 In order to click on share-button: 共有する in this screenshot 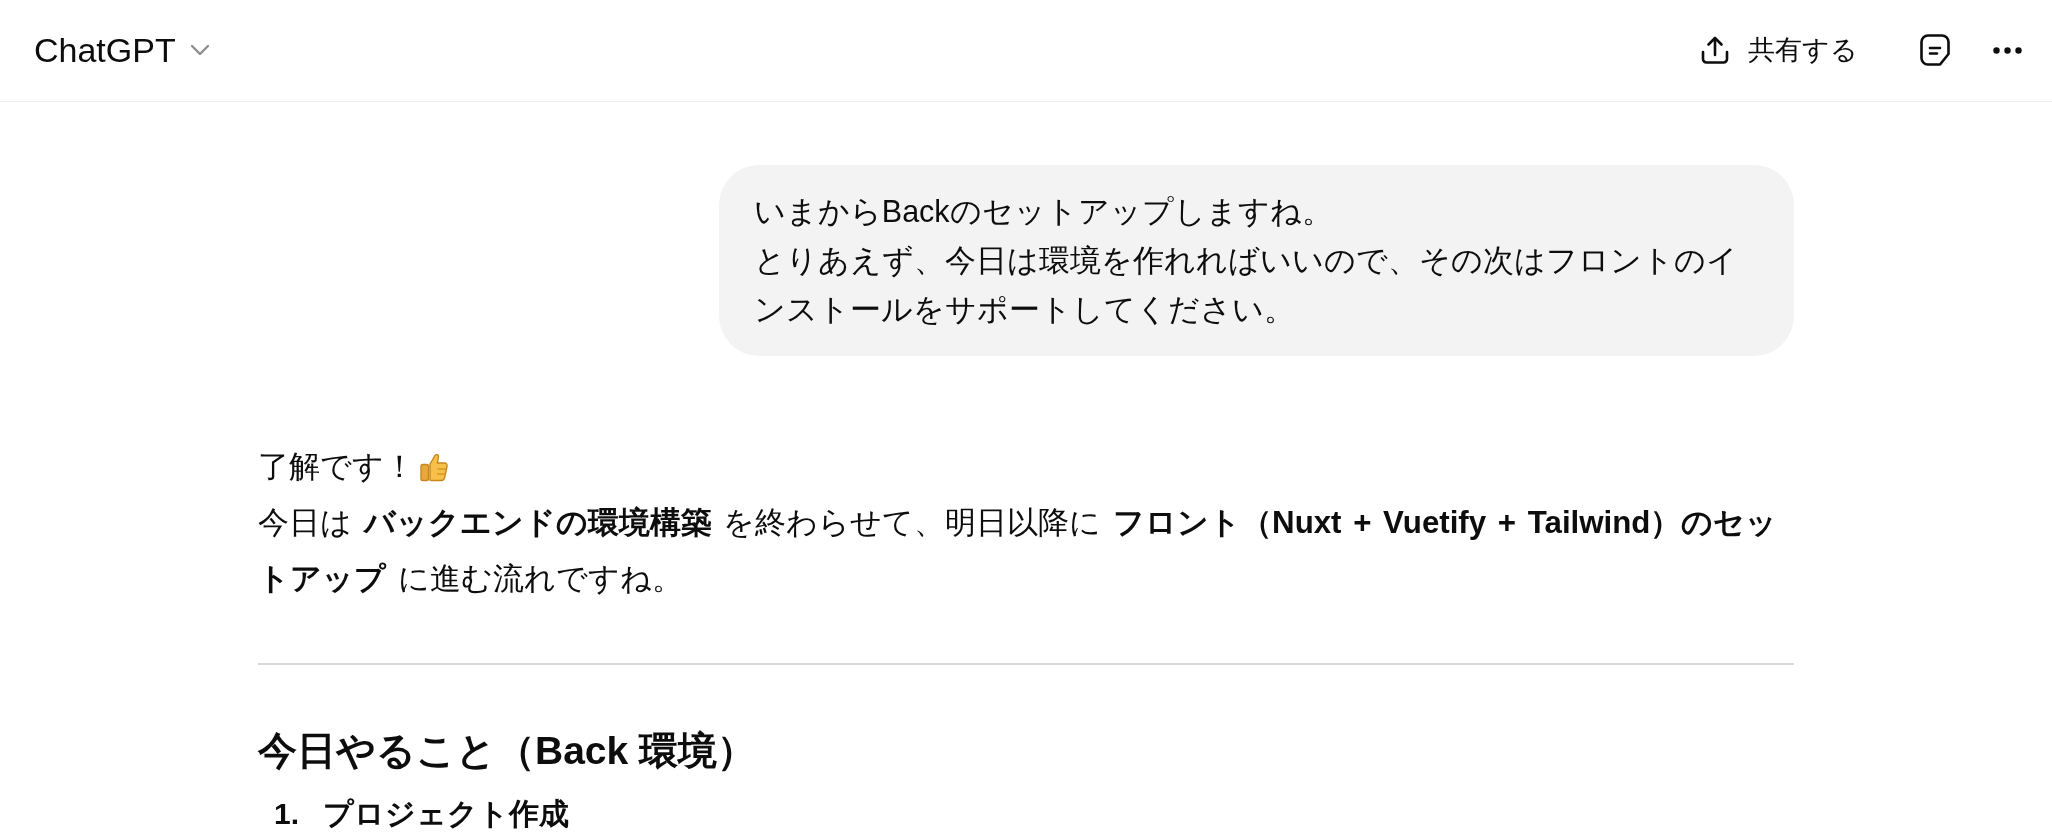, I will do `click(1779, 50)`.